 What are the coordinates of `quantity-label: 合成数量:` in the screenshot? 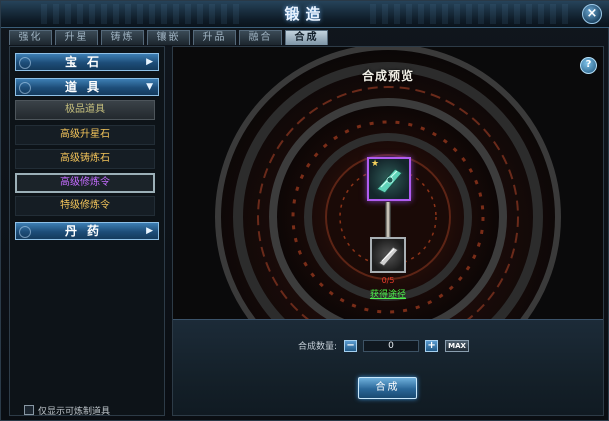 It's located at (318, 347).